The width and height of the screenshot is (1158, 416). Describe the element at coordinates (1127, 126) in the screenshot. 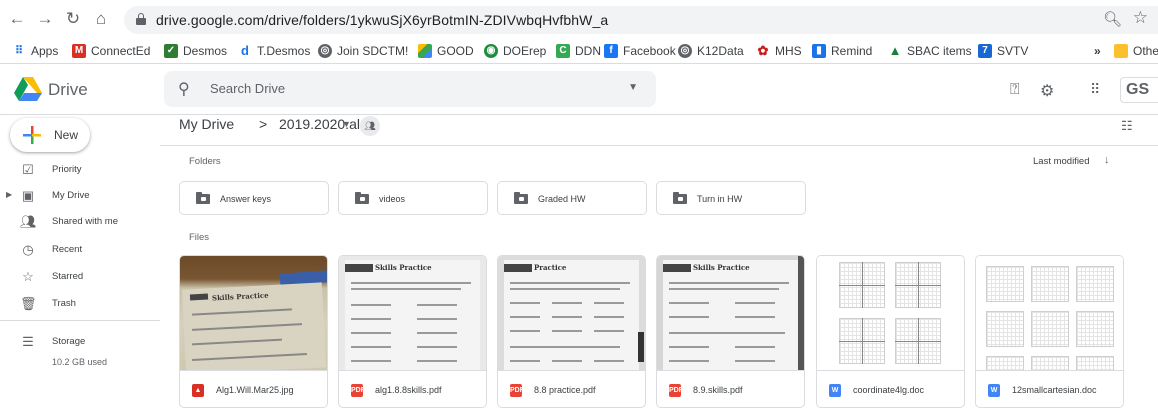

I see `list-view-icon: ☷` at that location.